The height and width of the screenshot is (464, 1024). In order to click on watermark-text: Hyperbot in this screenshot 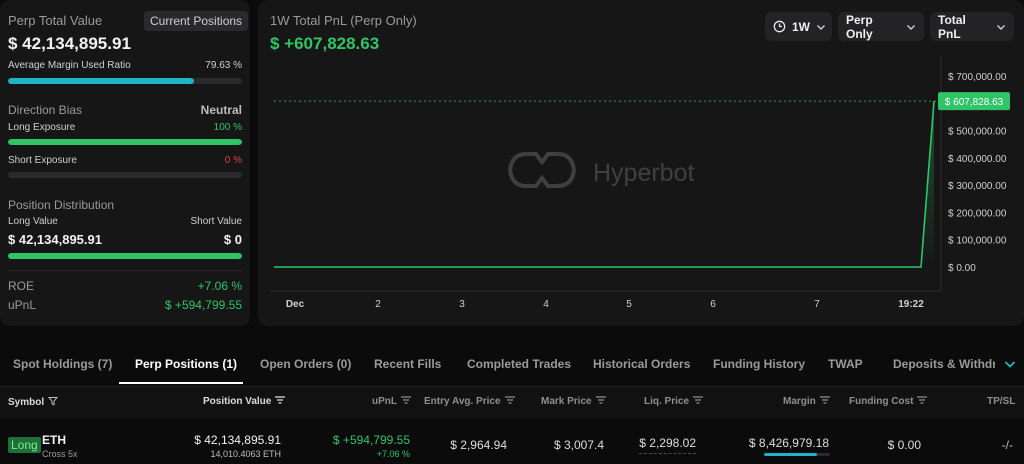, I will do `click(643, 173)`.